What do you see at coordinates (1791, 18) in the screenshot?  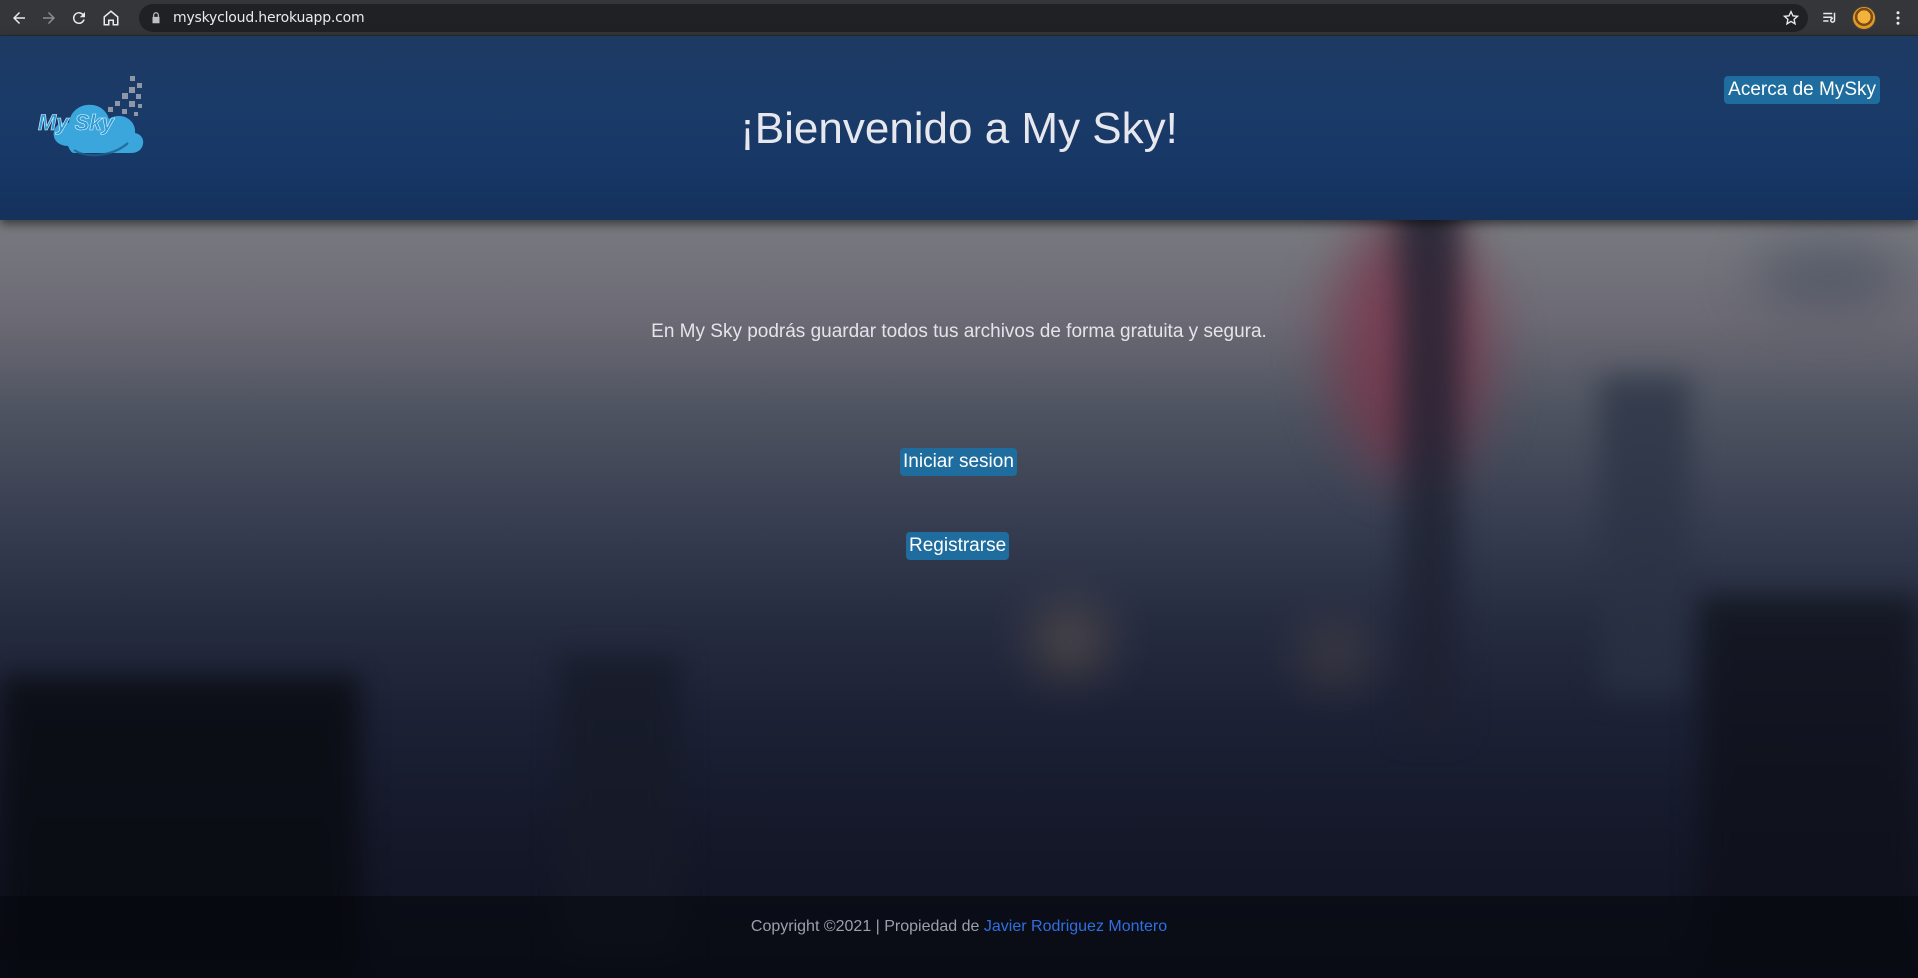 I see `bookmark-star-icon` at bounding box center [1791, 18].